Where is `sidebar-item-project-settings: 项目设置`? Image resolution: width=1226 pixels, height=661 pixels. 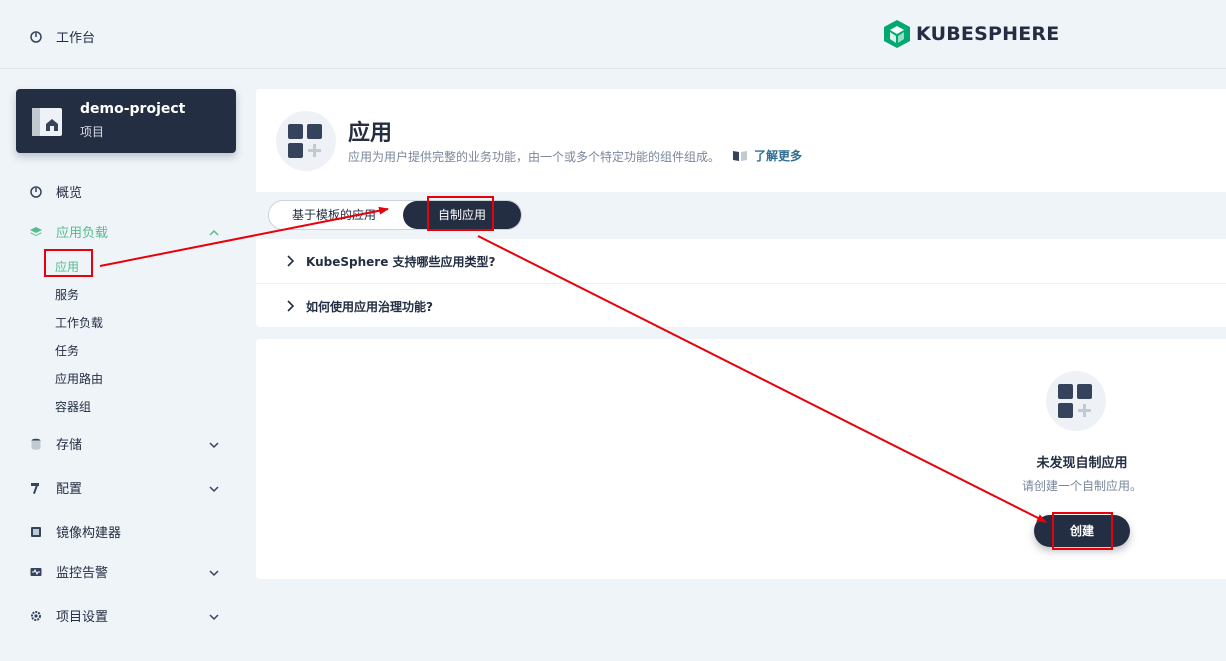
sidebar-item-project-settings: 项目设置 is located at coordinates (69, 615).